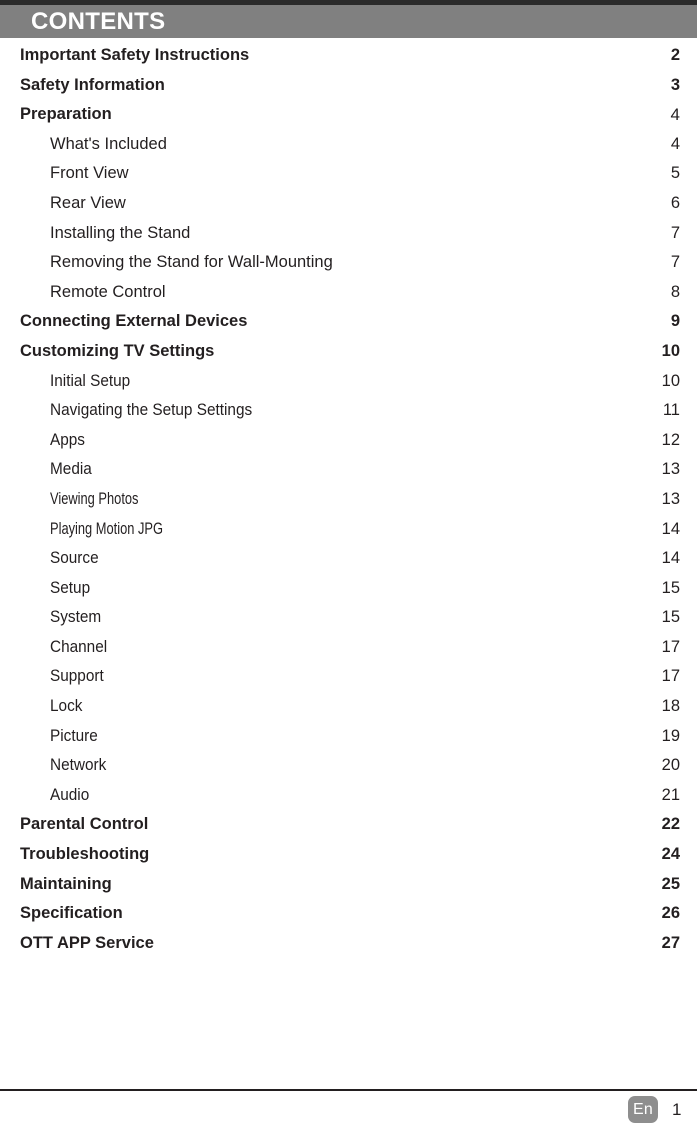 The width and height of the screenshot is (697, 1125). What do you see at coordinates (675, 291) in the screenshot?
I see `toc-entry-page-number: 8` at bounding box center [675, 291].